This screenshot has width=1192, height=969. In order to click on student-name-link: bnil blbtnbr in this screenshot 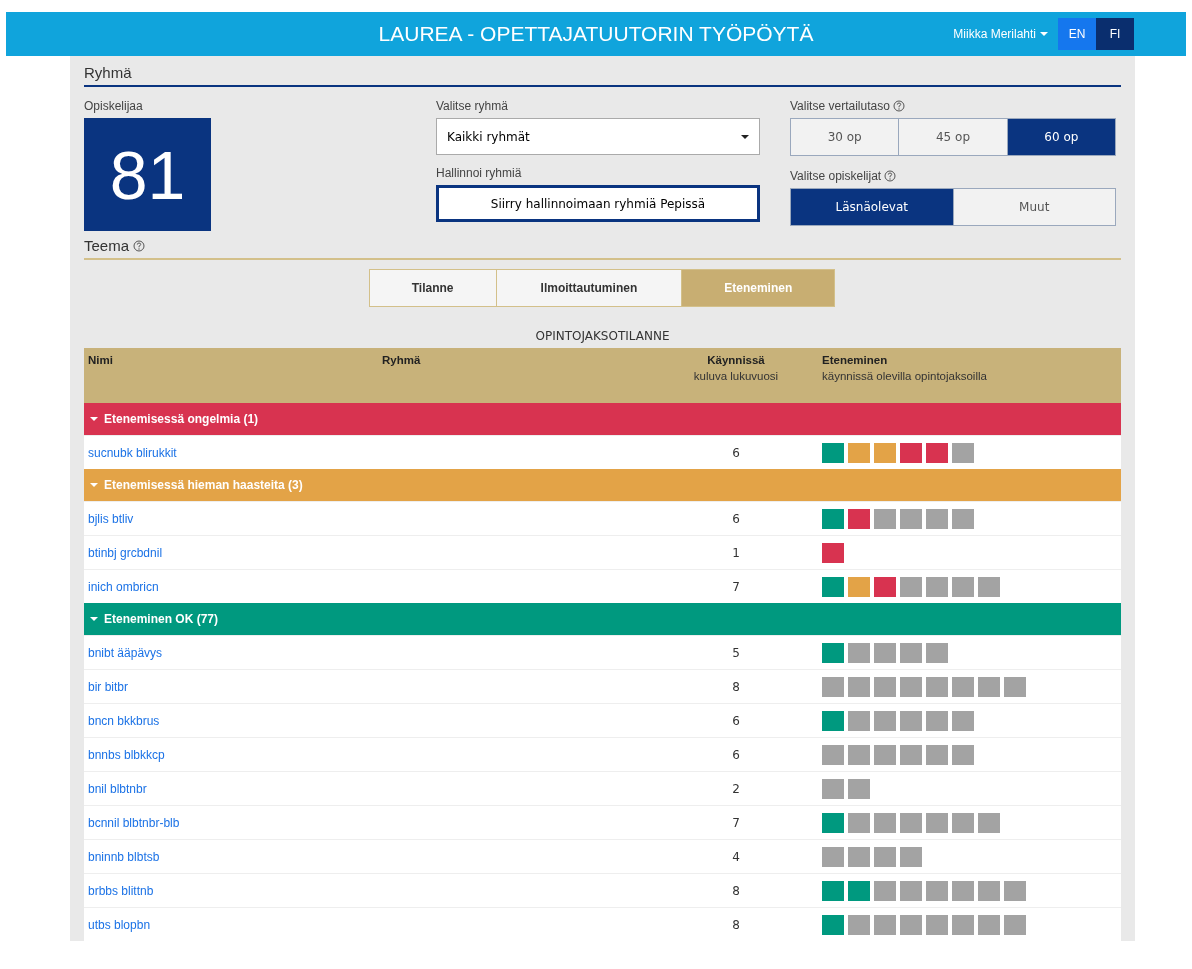, I will do `click(117, 788)`.